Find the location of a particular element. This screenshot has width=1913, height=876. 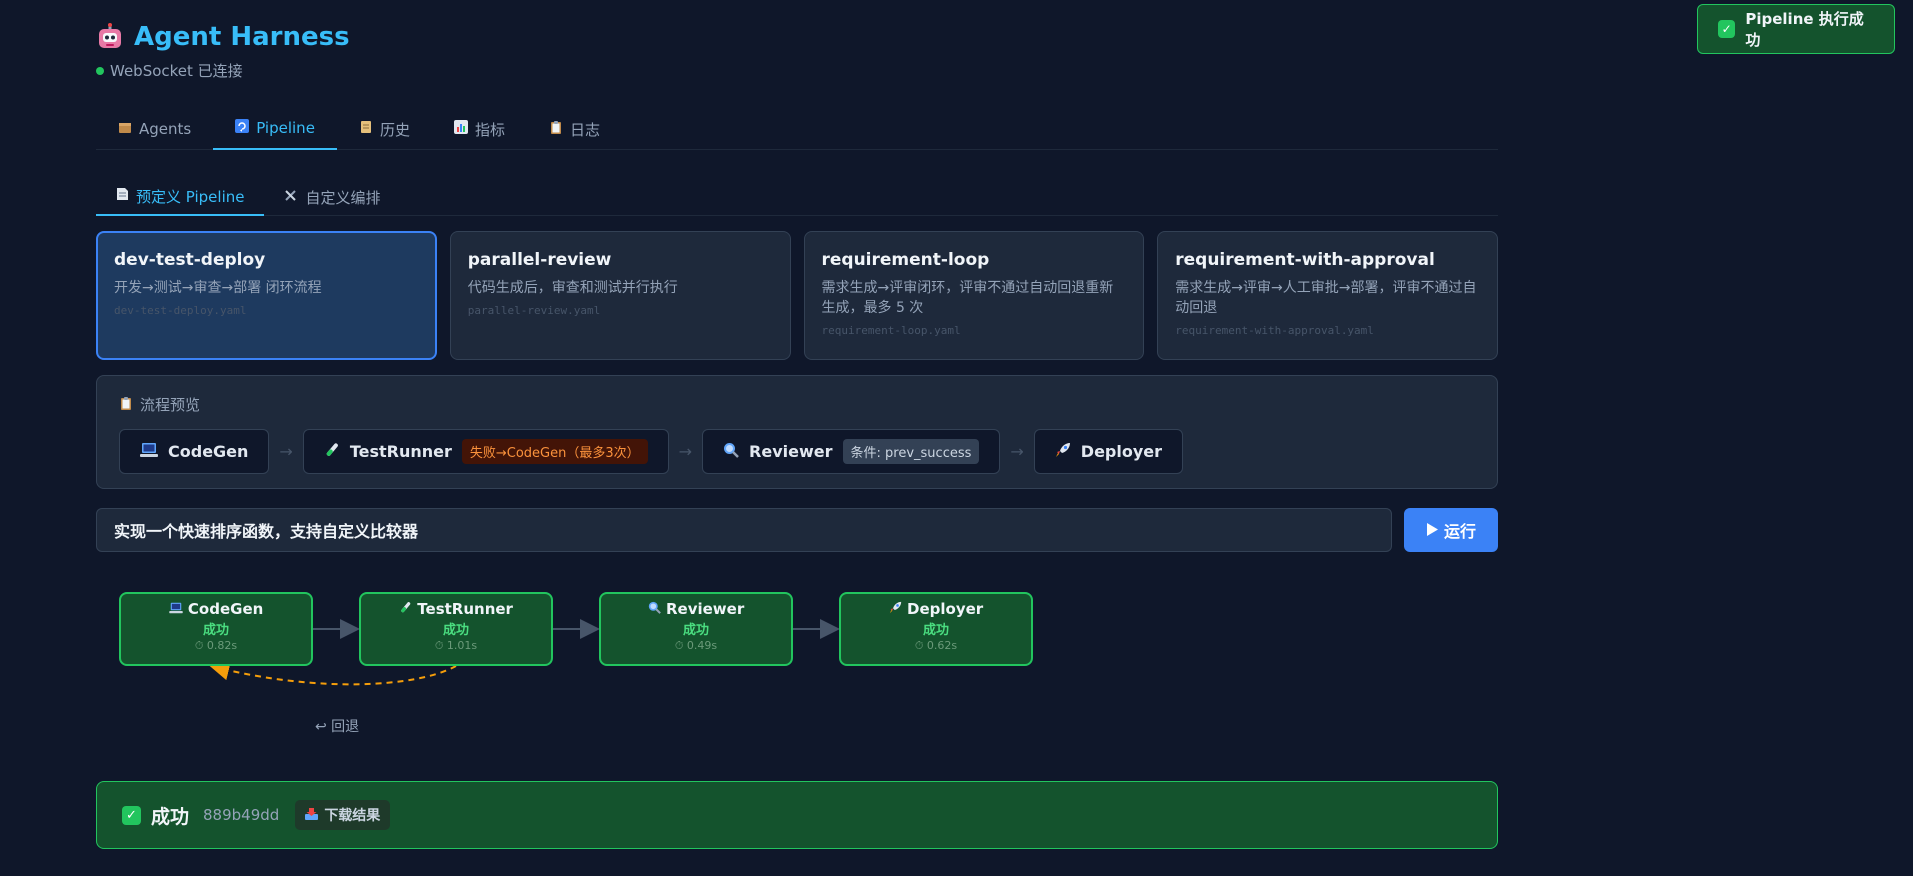

app-header: Agent Harness WebSocket 已连接 is located at coordinates (223, 51).